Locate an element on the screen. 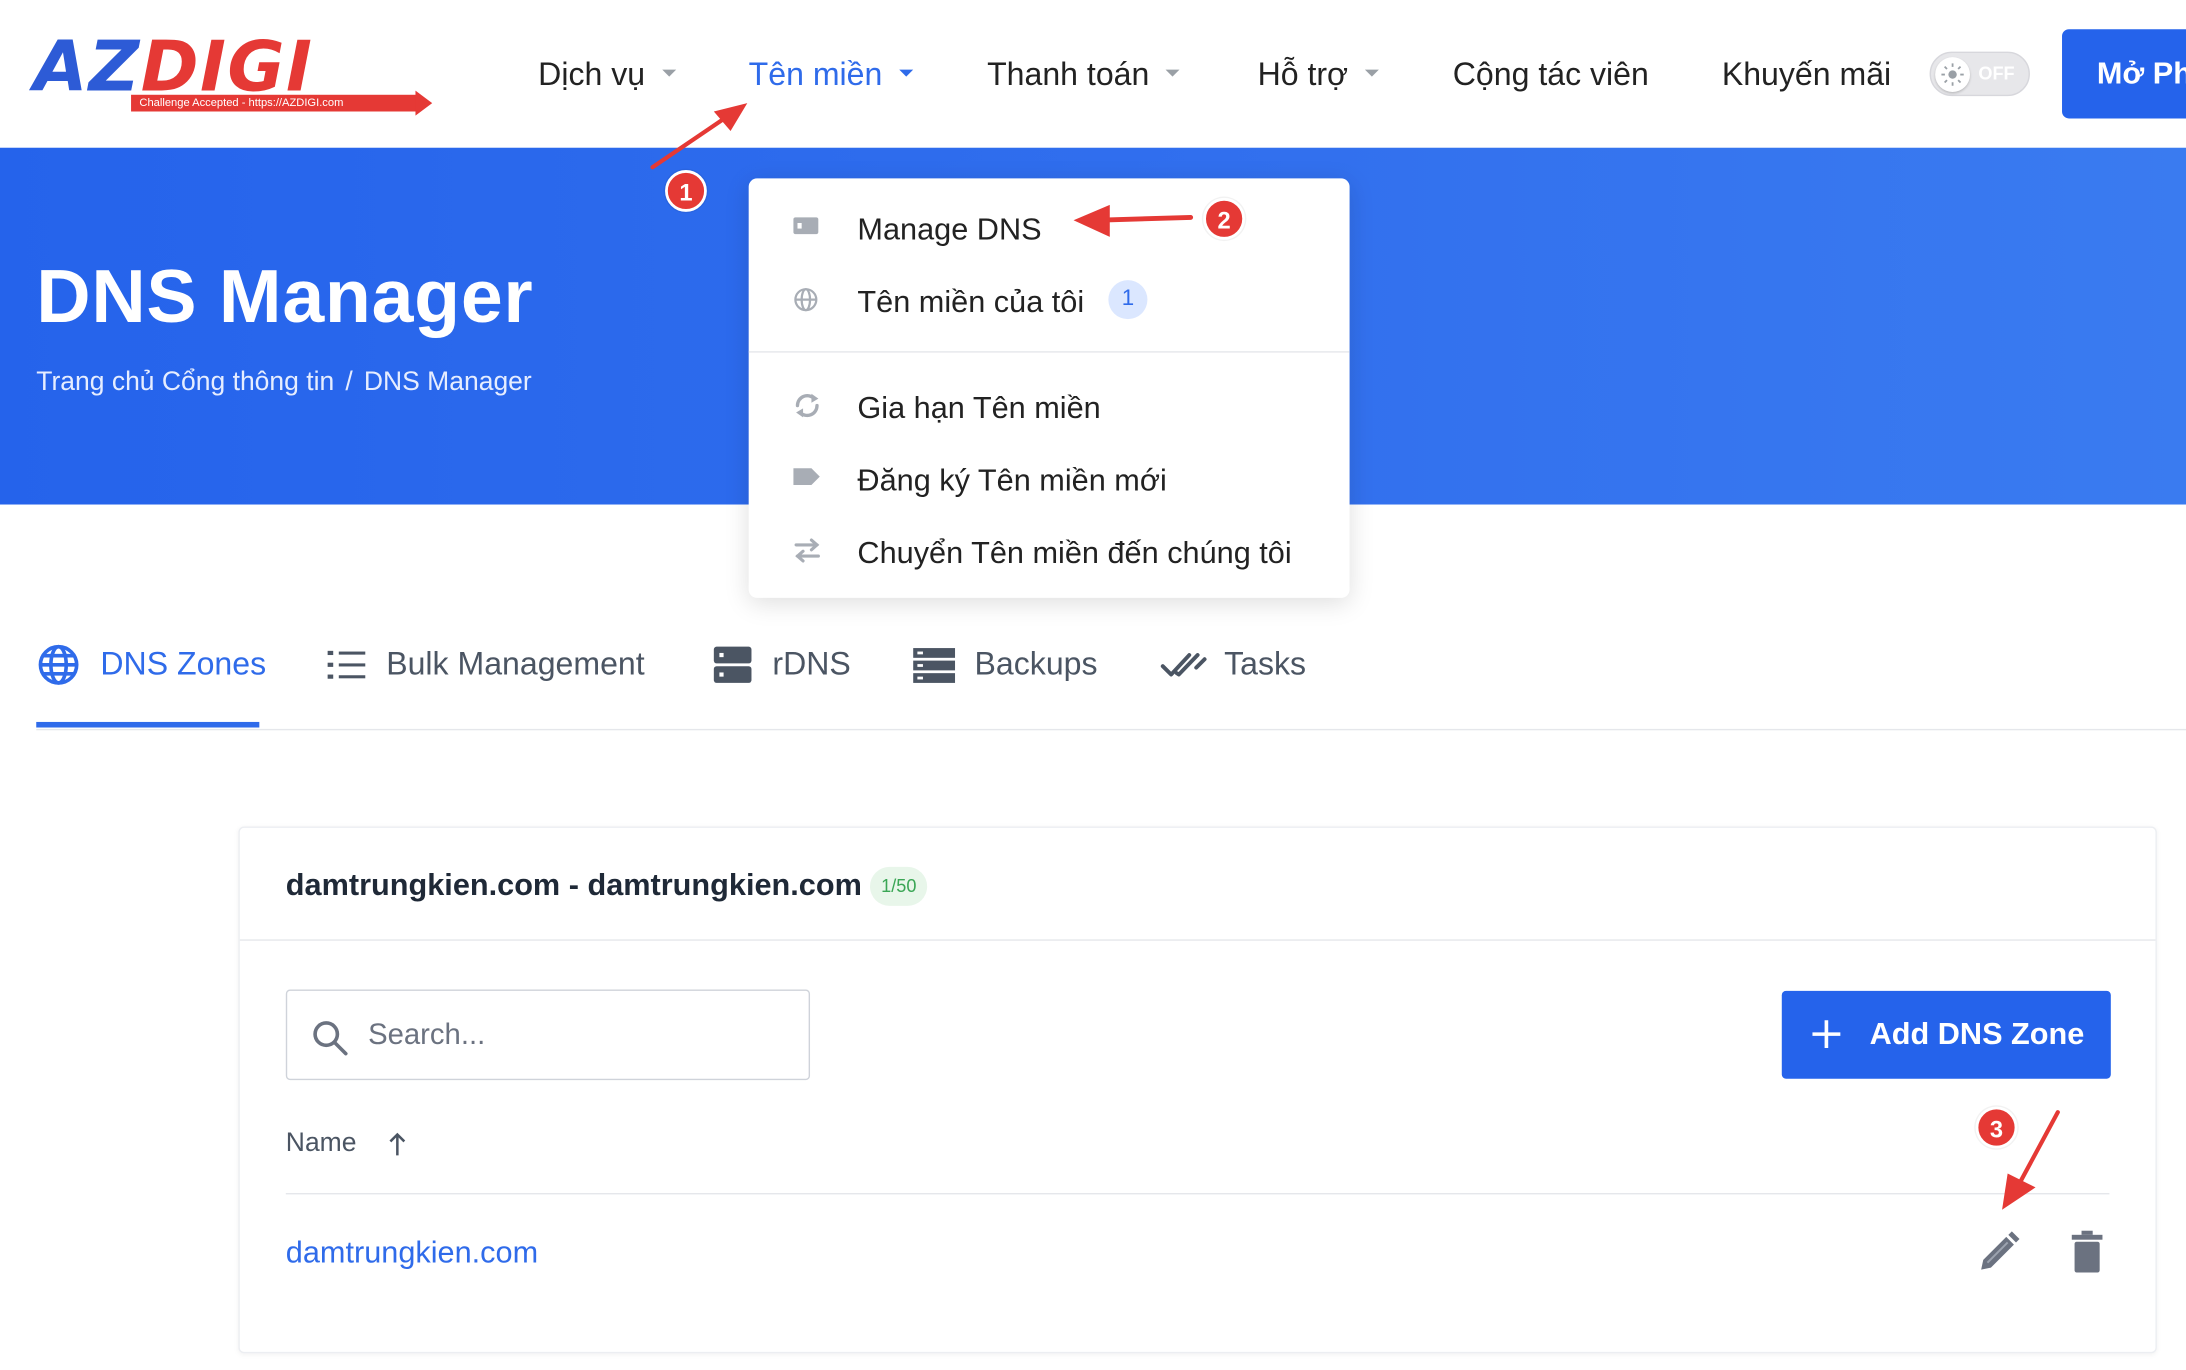  breadcrumb: Trang chủ Cổng thông tin / DNS Manager is located at coordinates (283, 383).